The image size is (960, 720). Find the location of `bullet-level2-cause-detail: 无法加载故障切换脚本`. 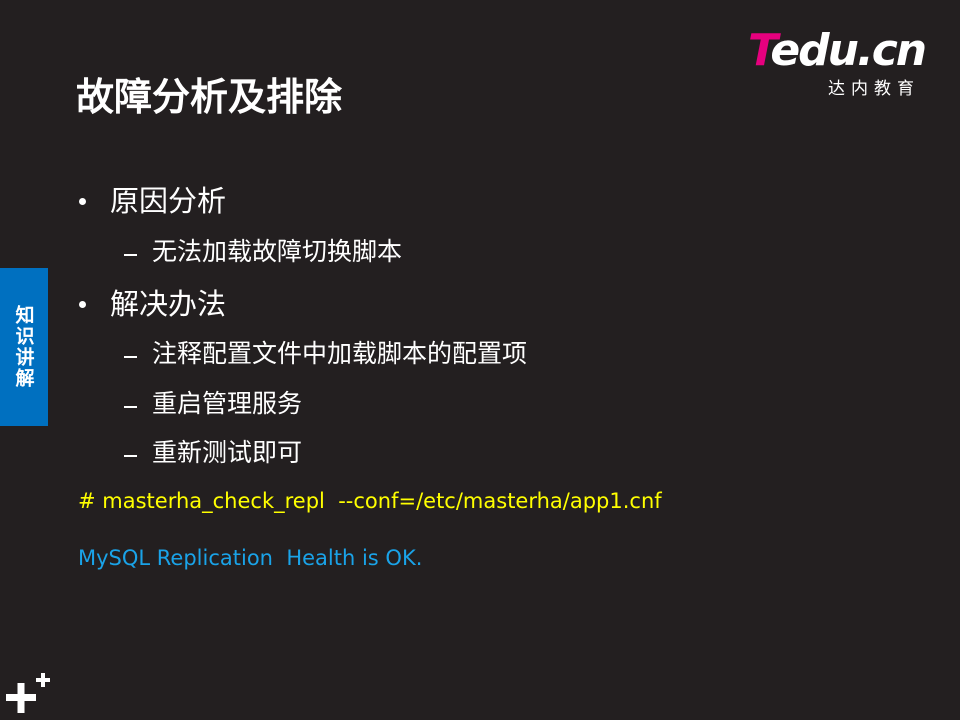

bullet-level2-cause-detail: 无法加载故障切换脚本 is located at coordinates (277, 251).